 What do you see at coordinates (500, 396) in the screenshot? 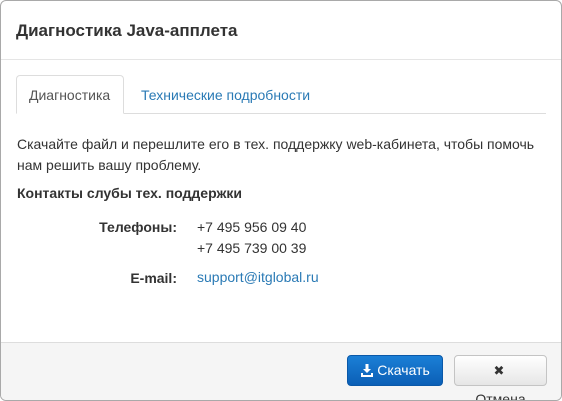
I see `cancel-label: Отмена` at bounding box center [500, 396].